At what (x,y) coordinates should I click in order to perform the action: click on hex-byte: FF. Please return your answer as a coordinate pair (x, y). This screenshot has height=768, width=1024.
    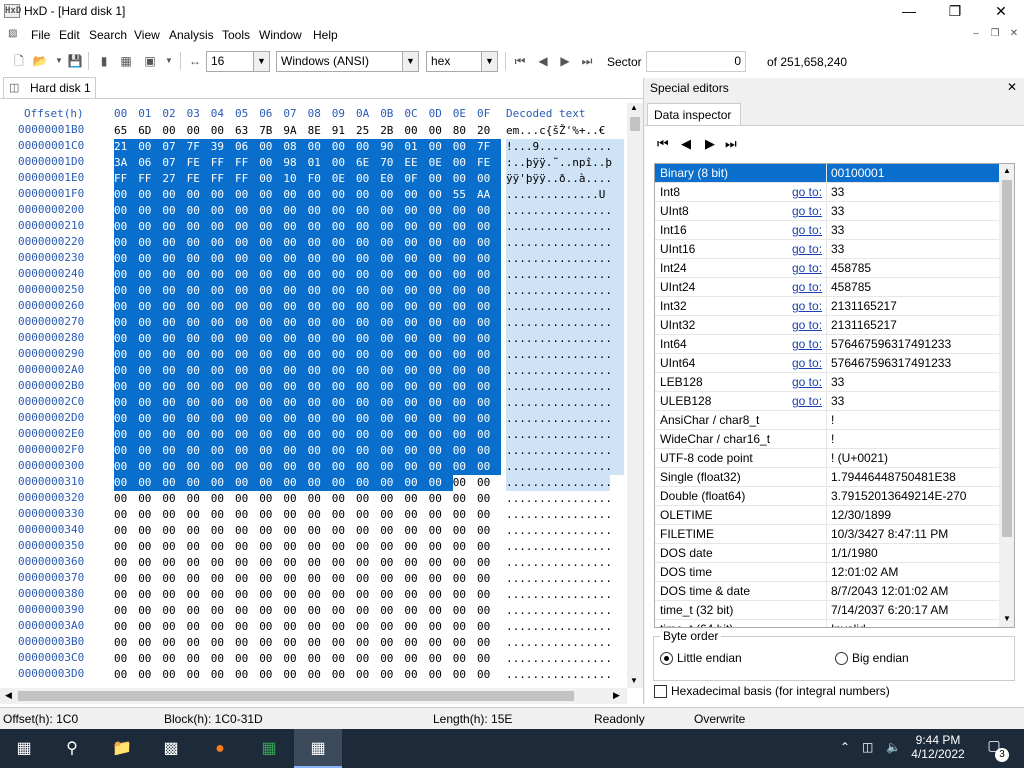
    Looking at the image, I should click on (247, 179).